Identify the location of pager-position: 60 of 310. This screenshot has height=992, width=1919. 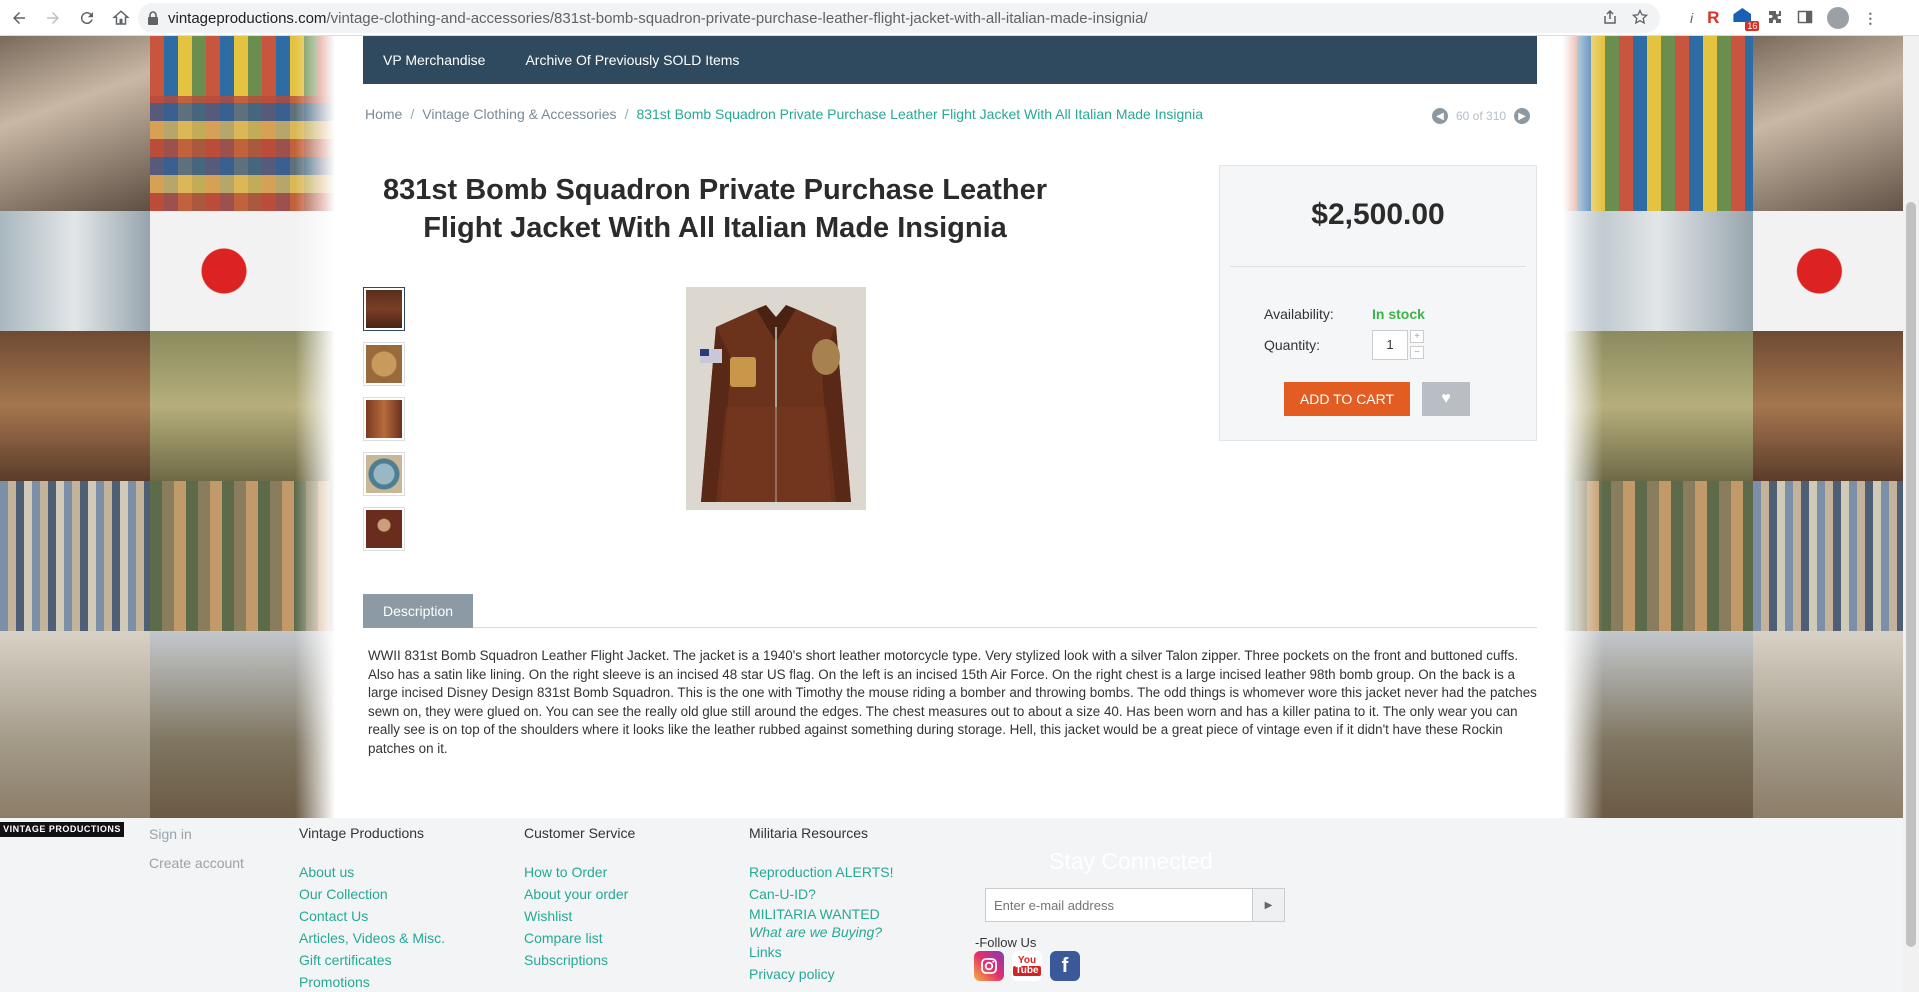
(1481, 116).